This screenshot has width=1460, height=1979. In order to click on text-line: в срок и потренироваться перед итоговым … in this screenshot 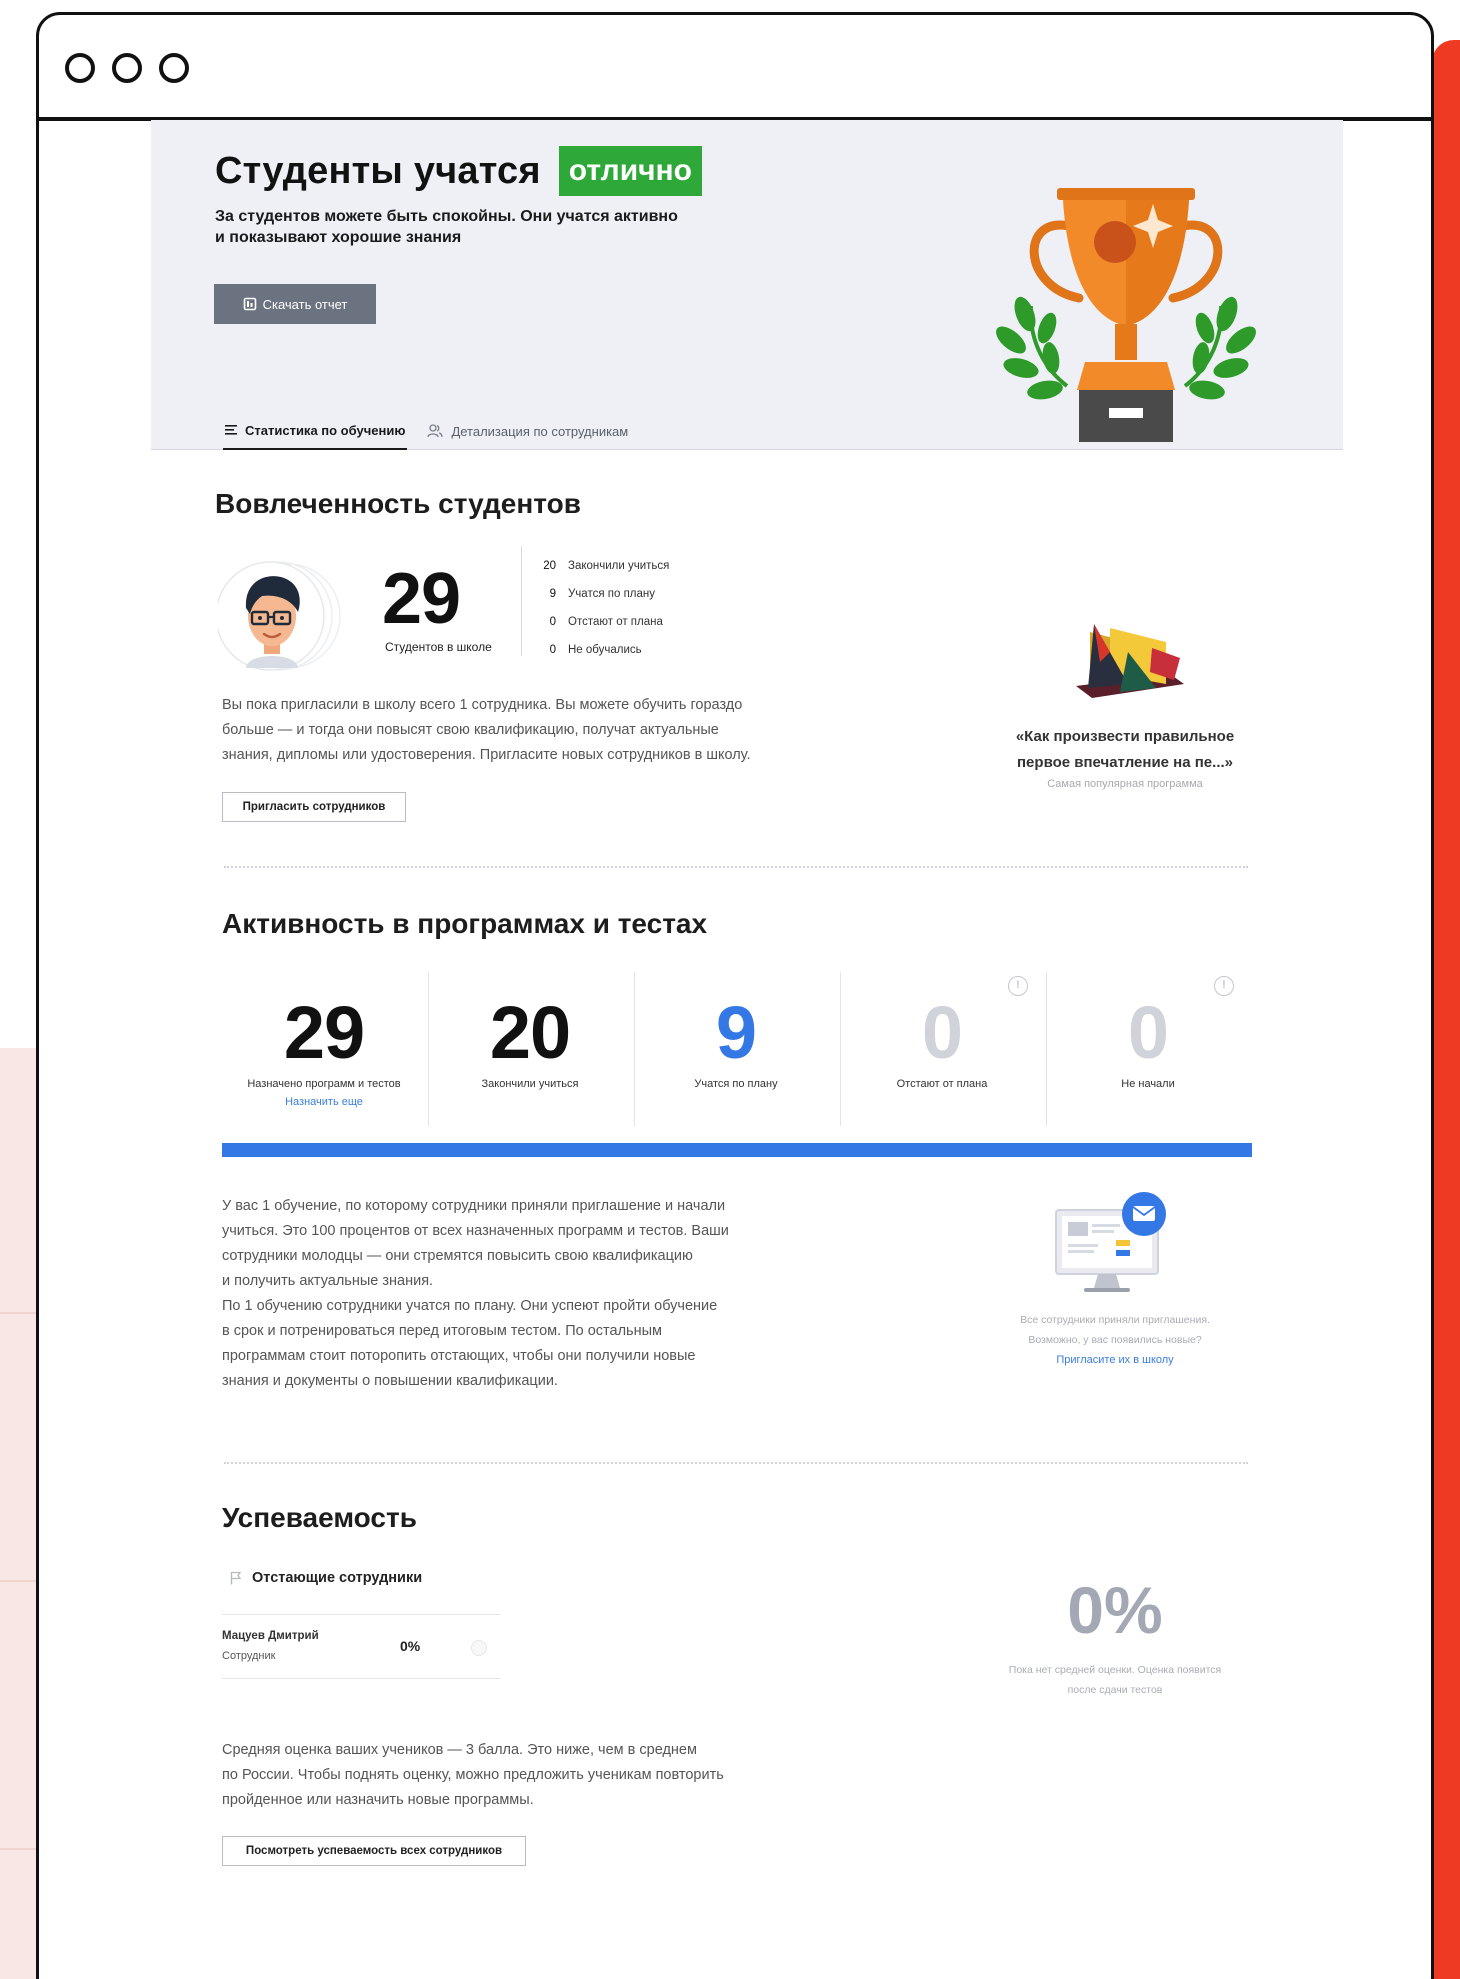, I will do `click(442, 1331)`.